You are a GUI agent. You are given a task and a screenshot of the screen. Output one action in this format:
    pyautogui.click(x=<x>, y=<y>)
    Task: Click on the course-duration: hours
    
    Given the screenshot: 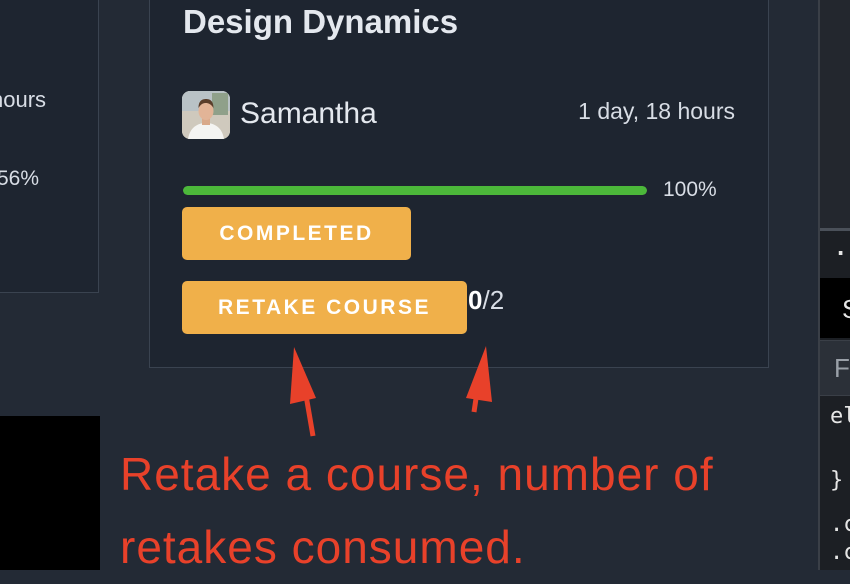 What is the action you would take?
    pyautogui.click(x=23, y=99)
    